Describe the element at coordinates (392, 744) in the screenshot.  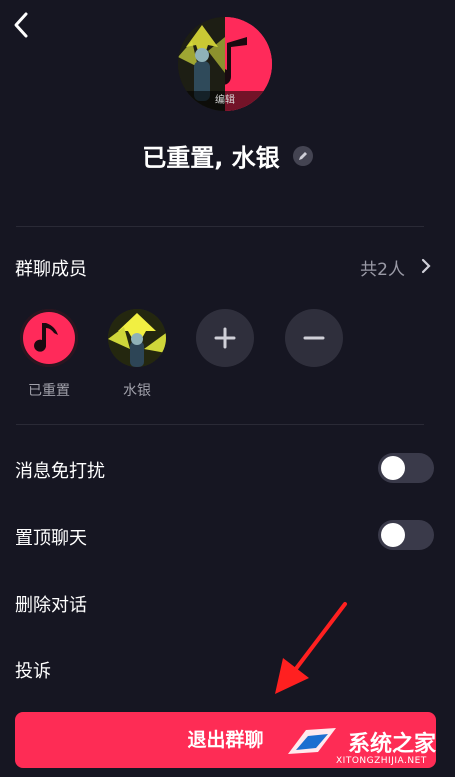
I see `watermark-title: 系统之家` at that location.